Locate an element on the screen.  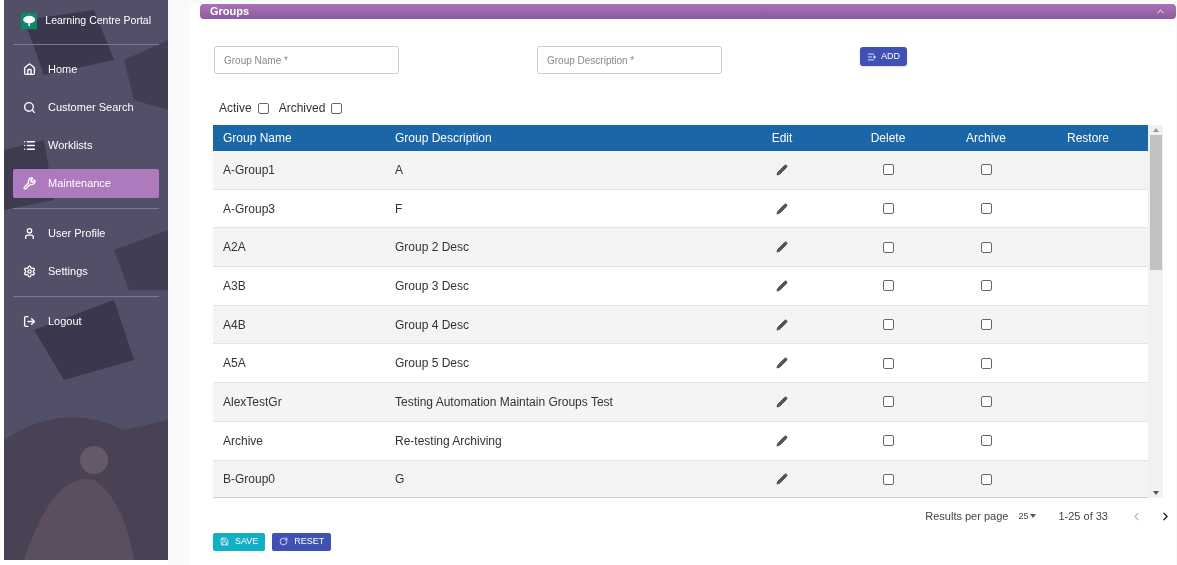
add-button: ADD is located at coordinates (883, 56).